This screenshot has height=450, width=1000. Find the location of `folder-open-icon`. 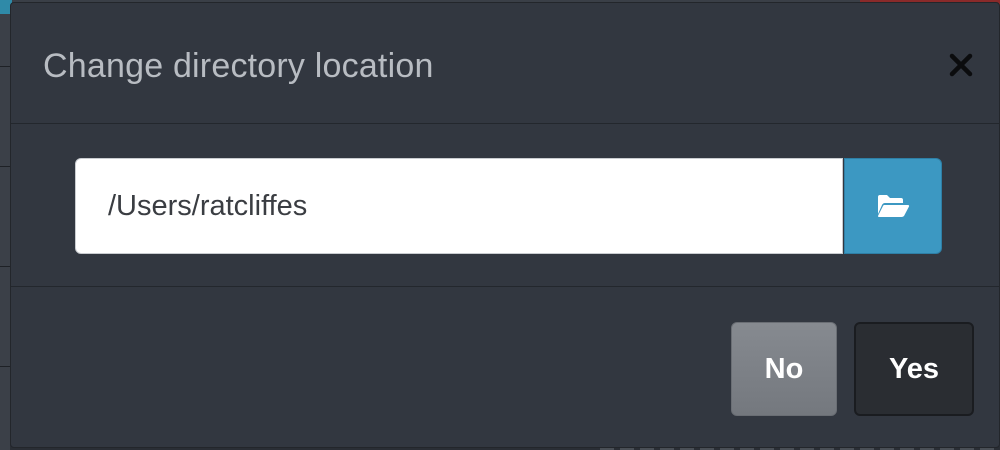

folder-open-icon is located at coordinates (893, 206).